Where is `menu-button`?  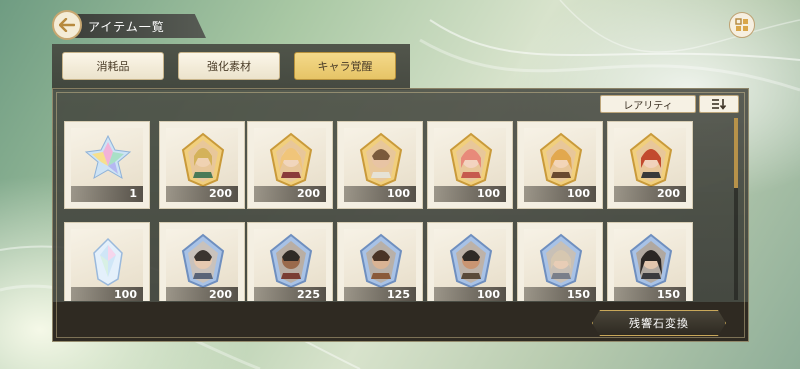 menu-button is located at coordinates (742, 25).